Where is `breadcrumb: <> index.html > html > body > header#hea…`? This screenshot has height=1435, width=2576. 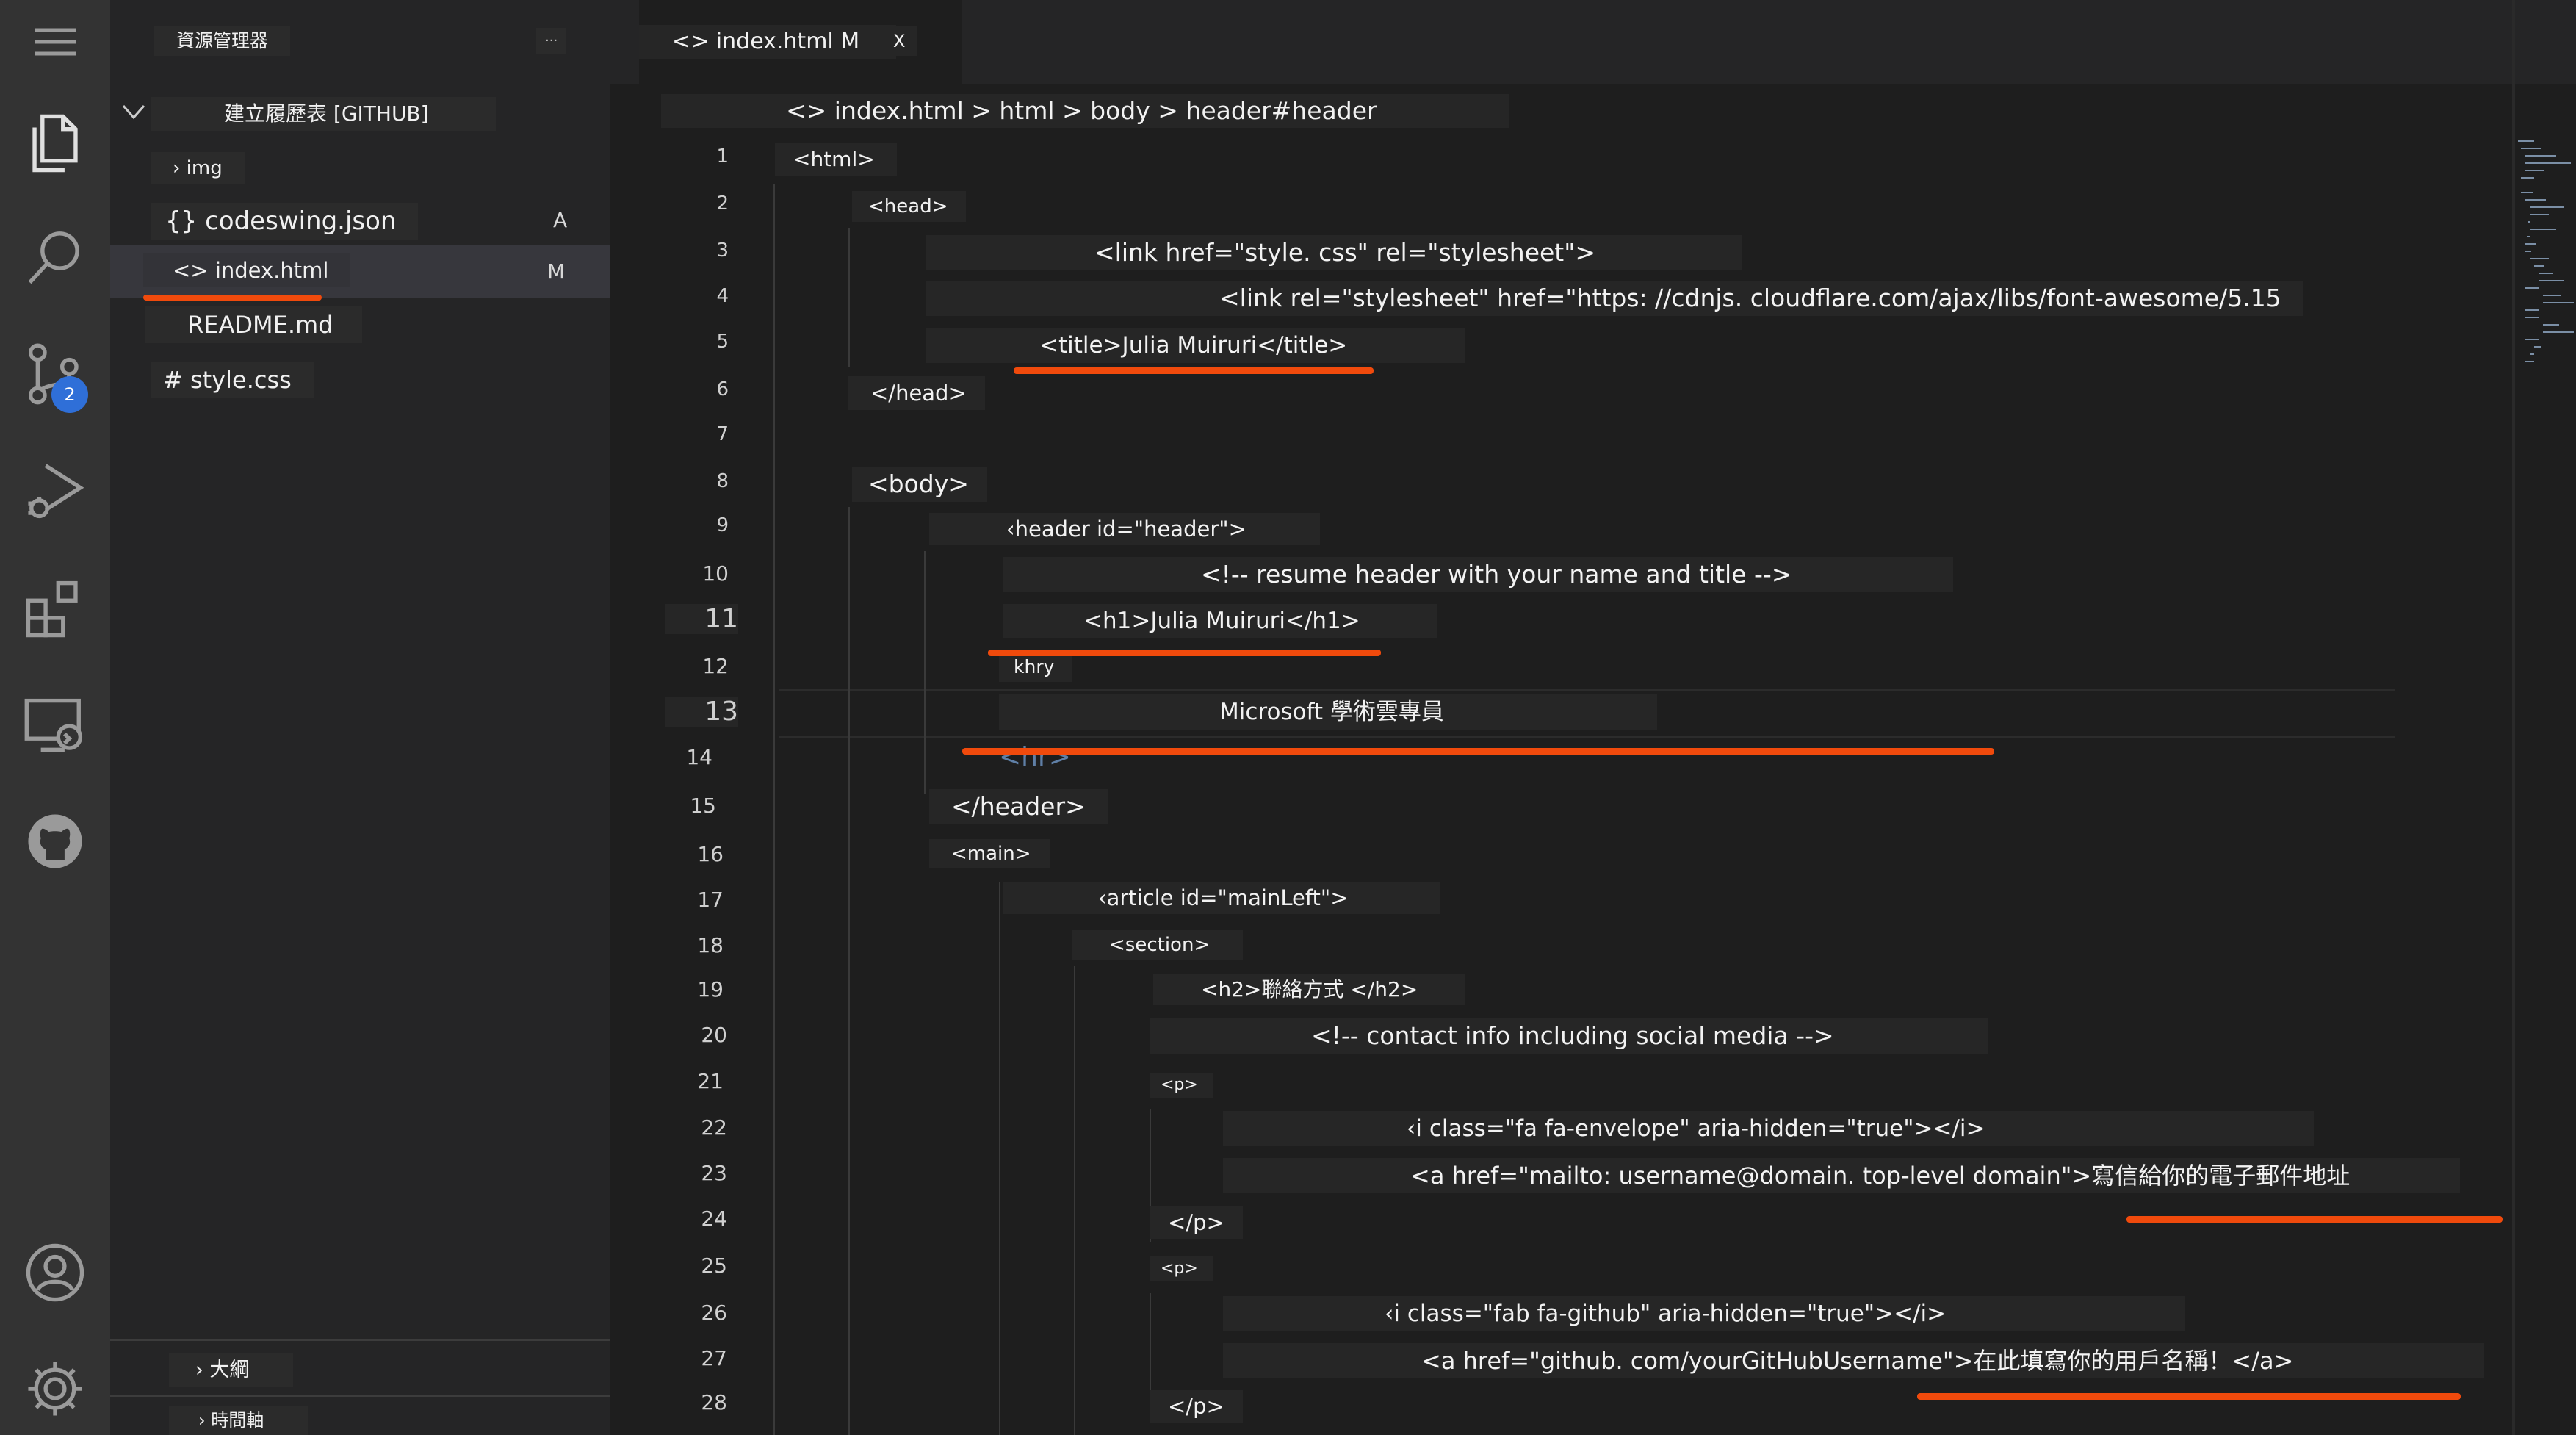
breadcrumb: <> index.html > html > body > header#hea… is located at coordinates (1085, 111).